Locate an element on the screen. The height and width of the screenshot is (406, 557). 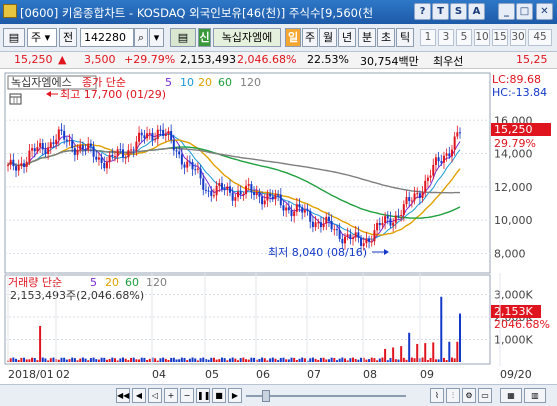
interval-45: 45 is located at coordinates (540, 37).